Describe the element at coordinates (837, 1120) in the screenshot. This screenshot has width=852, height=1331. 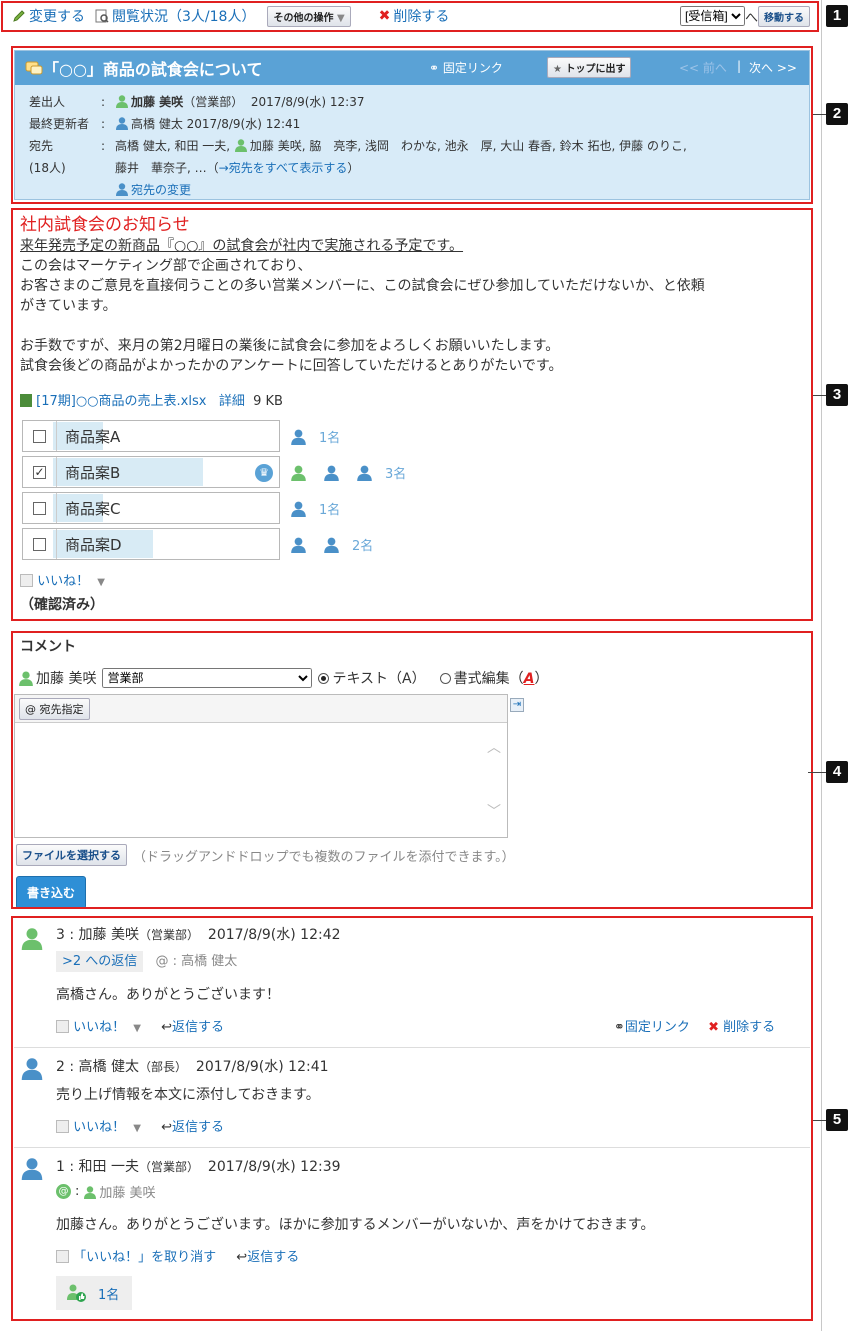
I see `marker-5: 5` at that location.